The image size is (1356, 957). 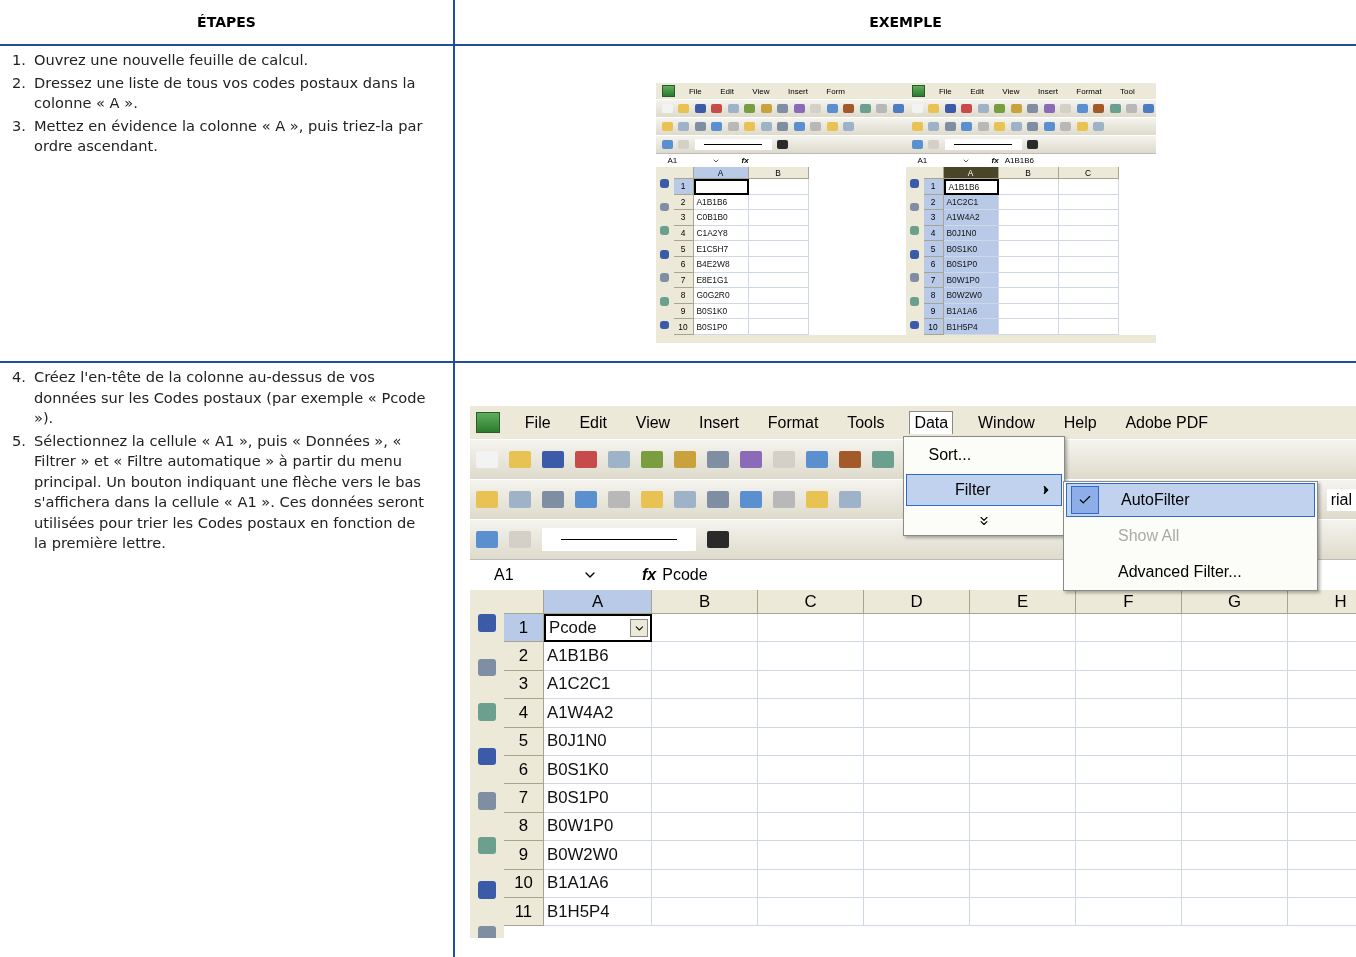 What do you see at coordinates (524, 798) in the screenshot?
I see `row-header: 7` at bounding box center [524, 798].